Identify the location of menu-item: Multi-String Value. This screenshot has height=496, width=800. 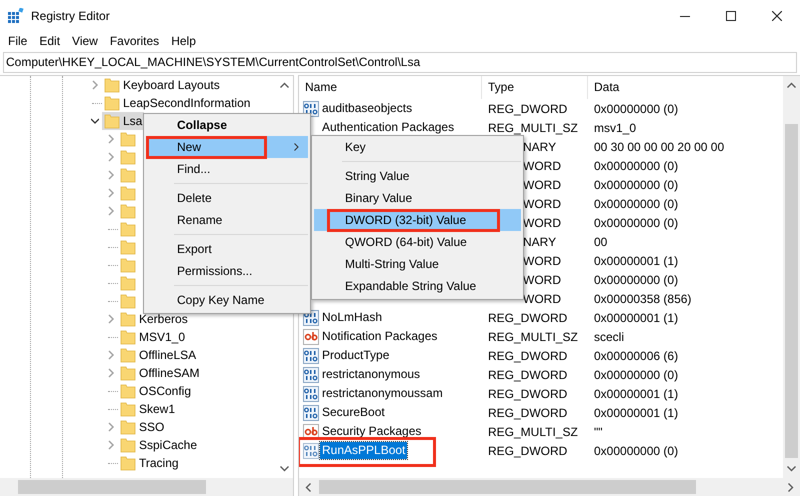
(417, 264).